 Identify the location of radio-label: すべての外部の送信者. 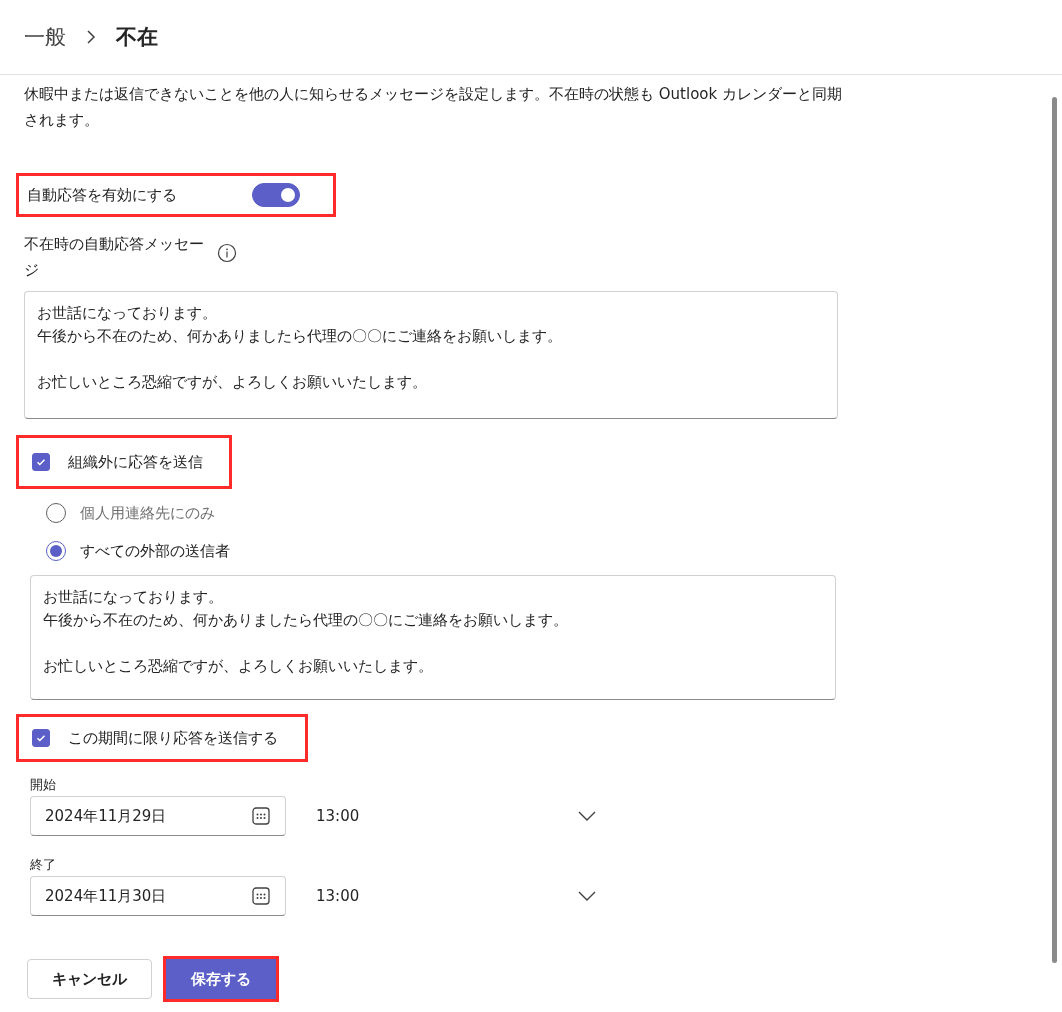
(155, 551).